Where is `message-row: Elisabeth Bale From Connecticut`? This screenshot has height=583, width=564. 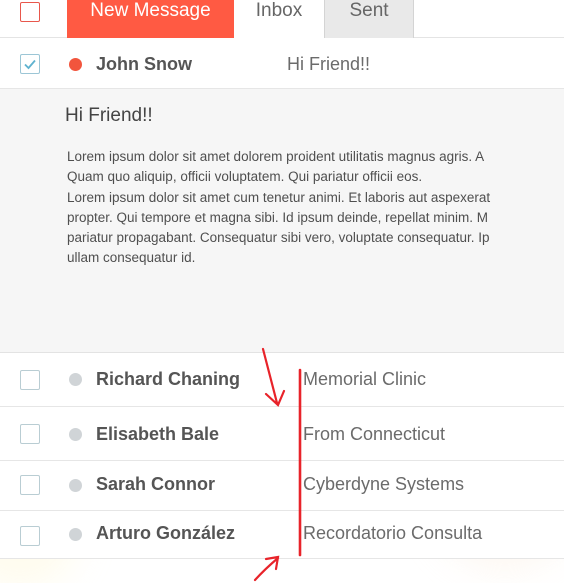 message-row: Elisabeth Bale From Connecticut is located at coordinates (282, 434).